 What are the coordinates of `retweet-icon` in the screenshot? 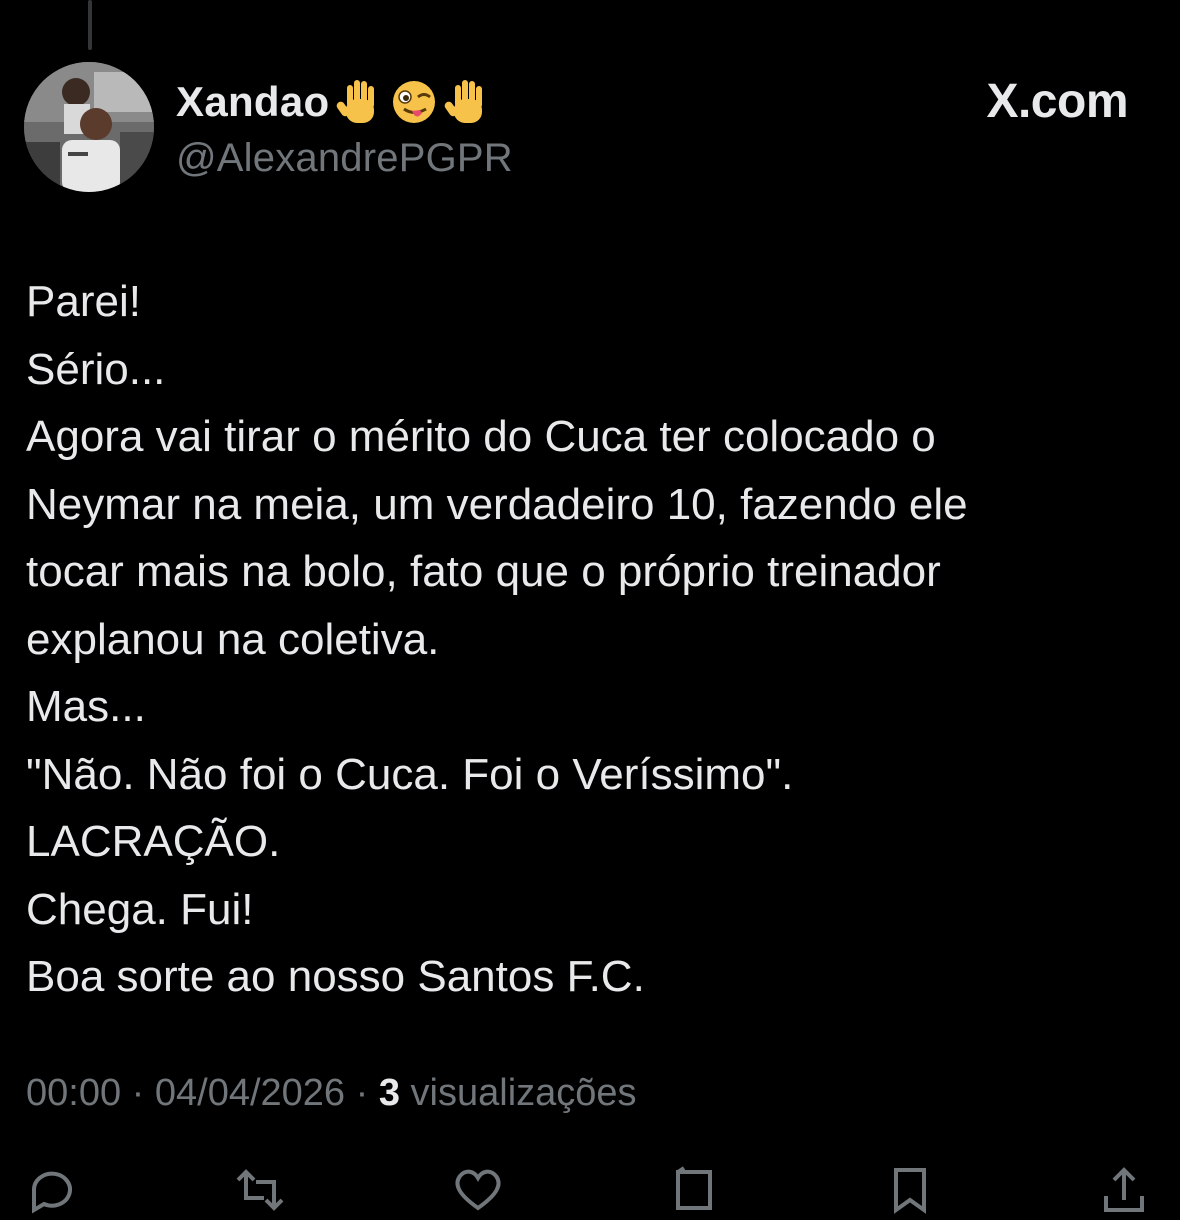 It's located at (260, 1190).